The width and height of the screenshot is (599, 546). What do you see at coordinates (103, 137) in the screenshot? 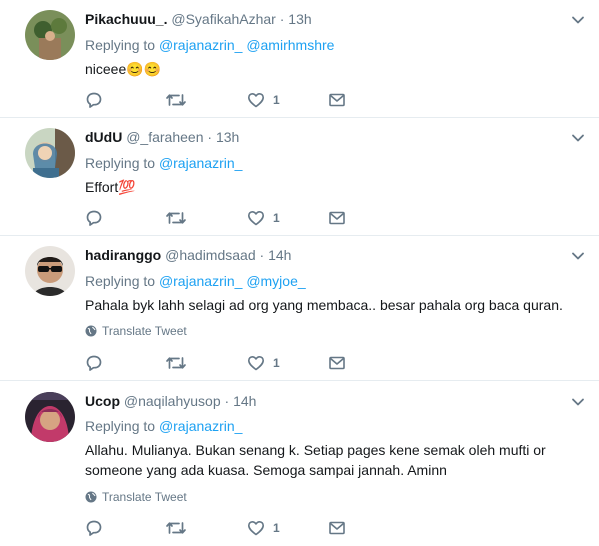
I see `user-name: dUdU` at bounding box center [103, 137].